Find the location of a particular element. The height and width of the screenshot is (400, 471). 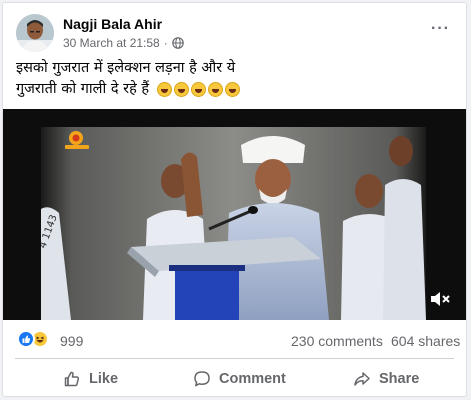

caption-line-1: इसको गुजरात में इलेक्शन लड़ना है और ये is located at coordinates (126, 68).